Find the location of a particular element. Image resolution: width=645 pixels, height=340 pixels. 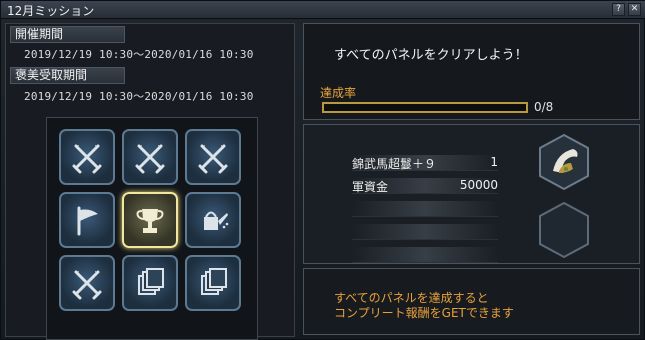

event-period-value: 2019/12/19 10:30～2020/01/16 10:30 is located at coordinates (139, 54).